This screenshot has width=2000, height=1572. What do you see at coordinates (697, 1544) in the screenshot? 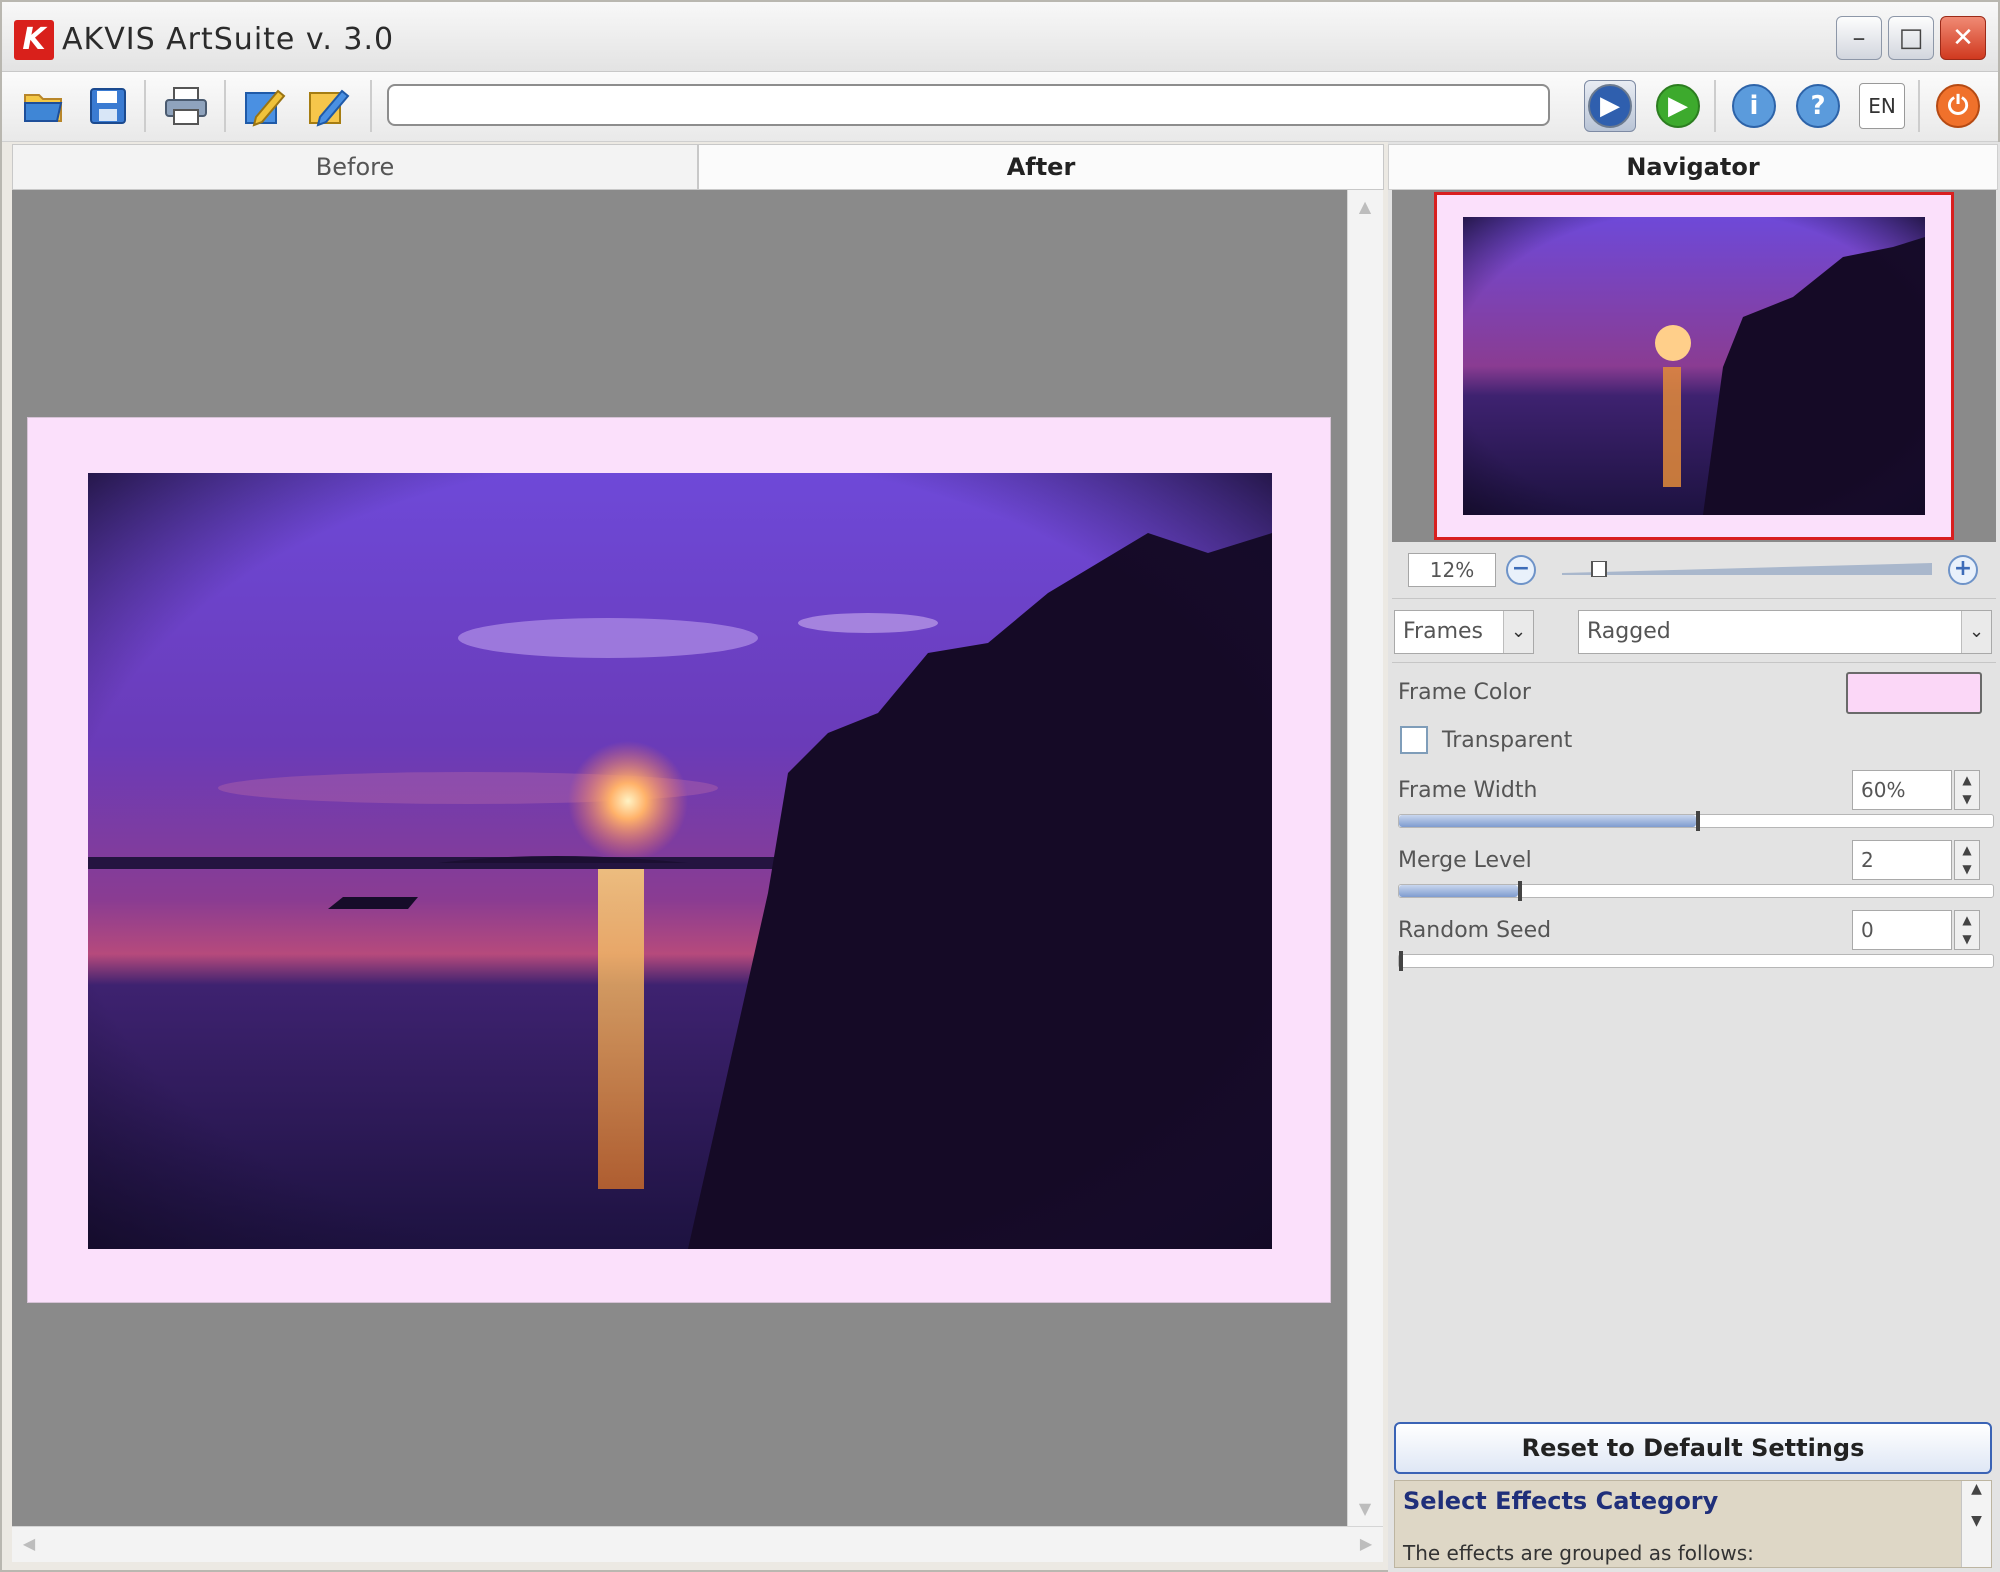
I see `horizontal-scrollbar: ◀ ▶` at bounding box center [697, 1544].